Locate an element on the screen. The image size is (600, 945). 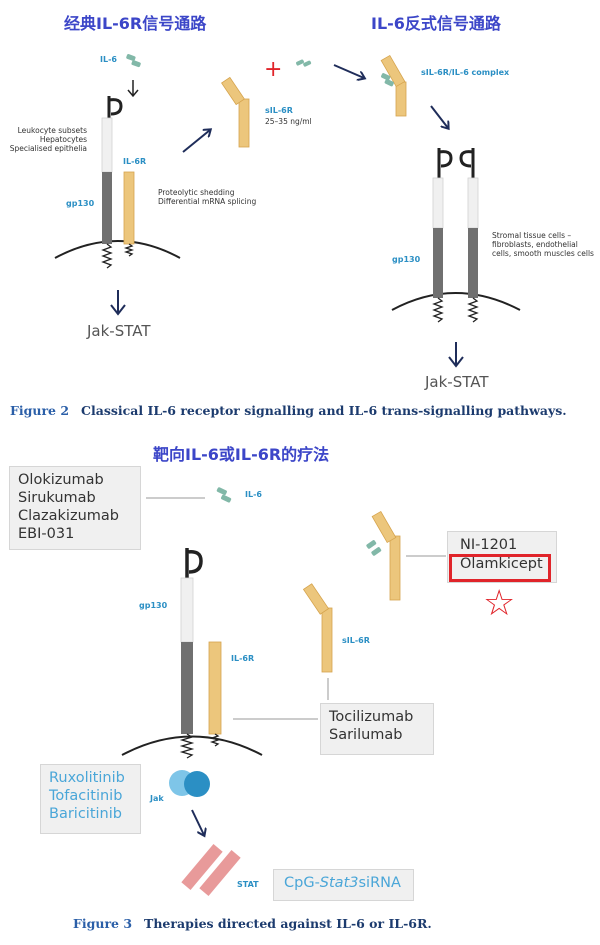
drug-item: Tofacitinib is located at coordinates (86, 796).